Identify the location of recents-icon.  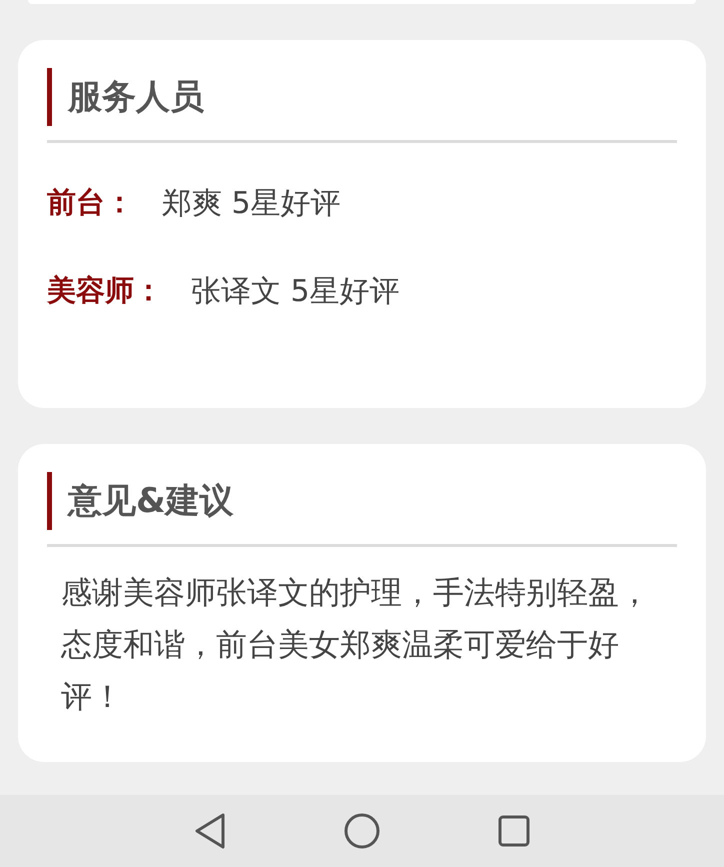
(514, 831).